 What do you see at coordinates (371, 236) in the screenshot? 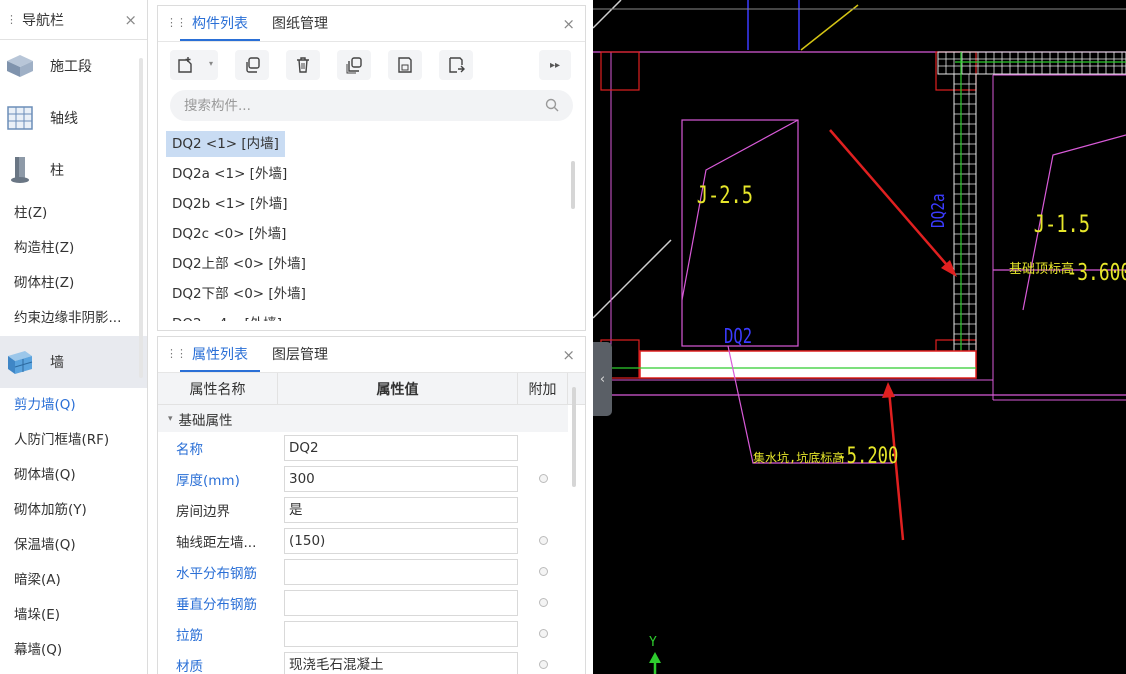
I see `list-item: DQ2c <0> [外墙]` at bounding box center [371, 236].